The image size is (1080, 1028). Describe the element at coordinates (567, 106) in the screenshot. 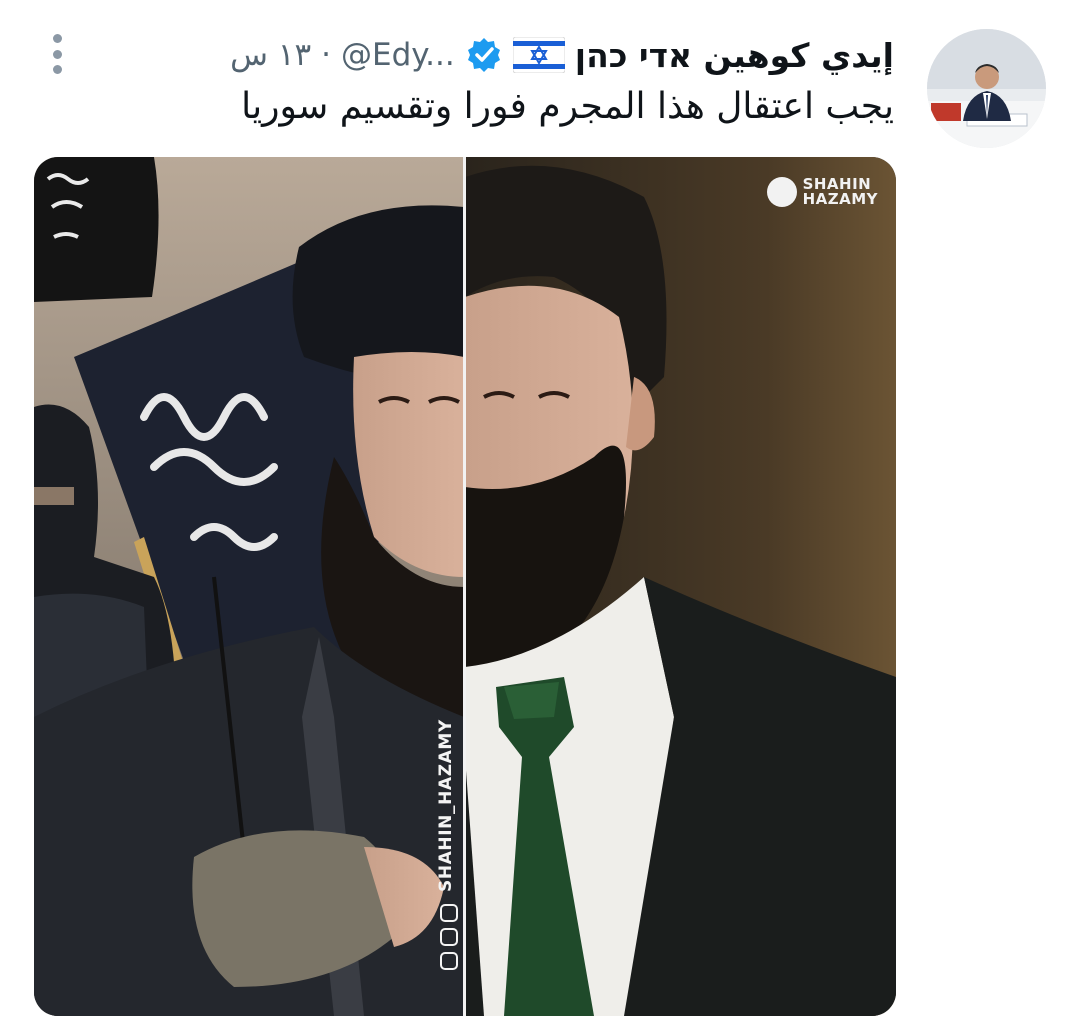

I see `tweet-text: يجب اعتقال هذا المجرم فورا وتقسيم سوريا` at that location.